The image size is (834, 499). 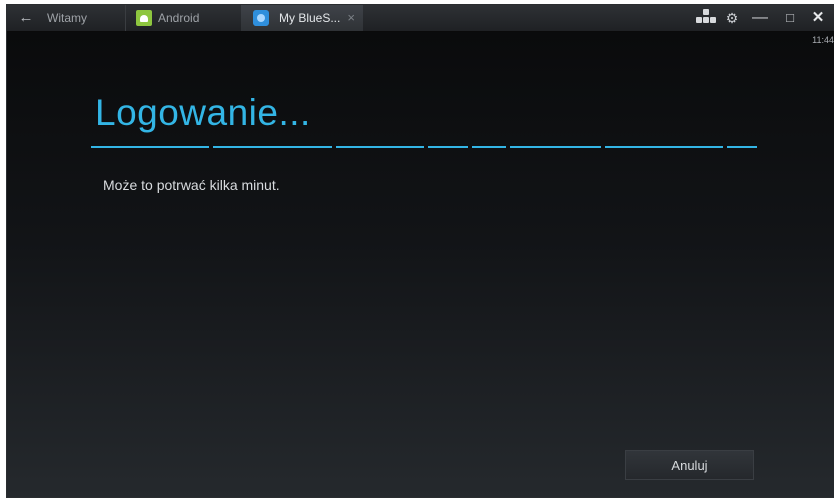 I want to click on android-icon, so click(x=144, y=18).